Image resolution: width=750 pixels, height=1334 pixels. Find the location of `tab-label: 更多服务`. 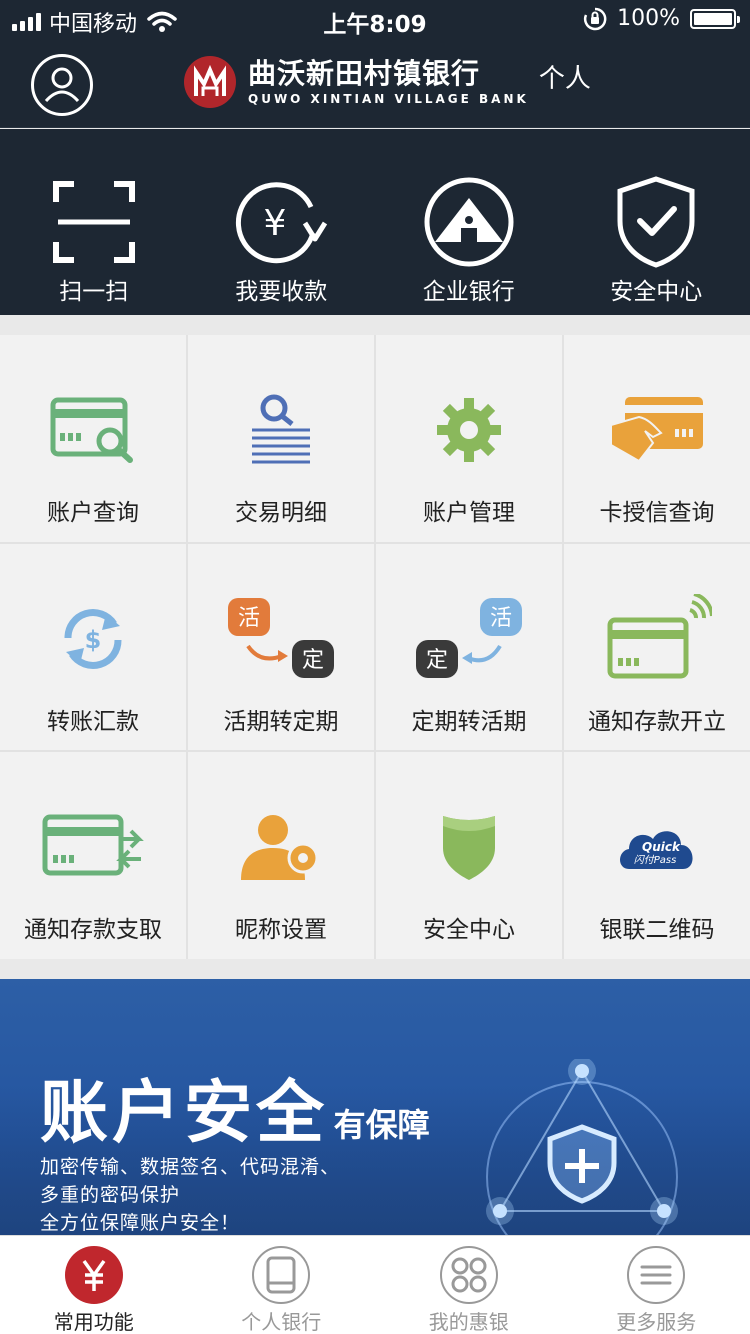

tab-label: 更多服务 is located at coordinates (656, 1322).